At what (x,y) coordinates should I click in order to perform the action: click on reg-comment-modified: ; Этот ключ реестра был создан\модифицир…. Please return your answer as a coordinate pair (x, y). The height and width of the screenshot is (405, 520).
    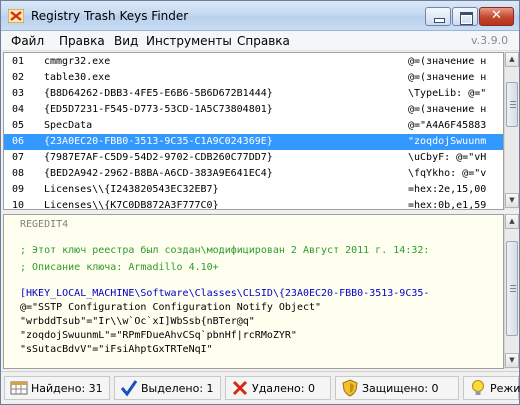
    Looking at the image, I should click on (225, 250).